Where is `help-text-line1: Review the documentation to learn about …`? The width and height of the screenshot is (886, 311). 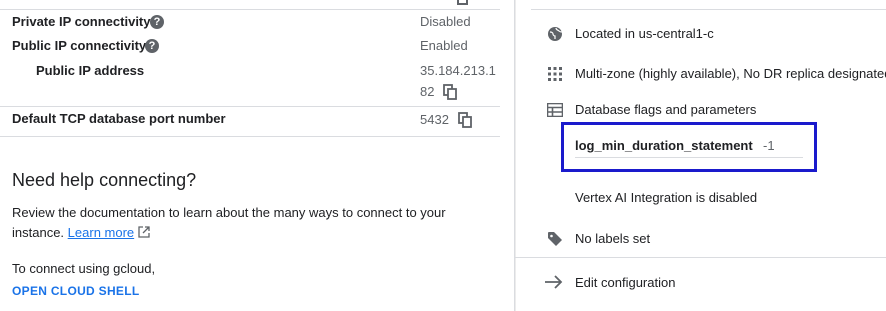 help-text-line1: Review the documentation to learn about … is located at coordinates (229, 212).